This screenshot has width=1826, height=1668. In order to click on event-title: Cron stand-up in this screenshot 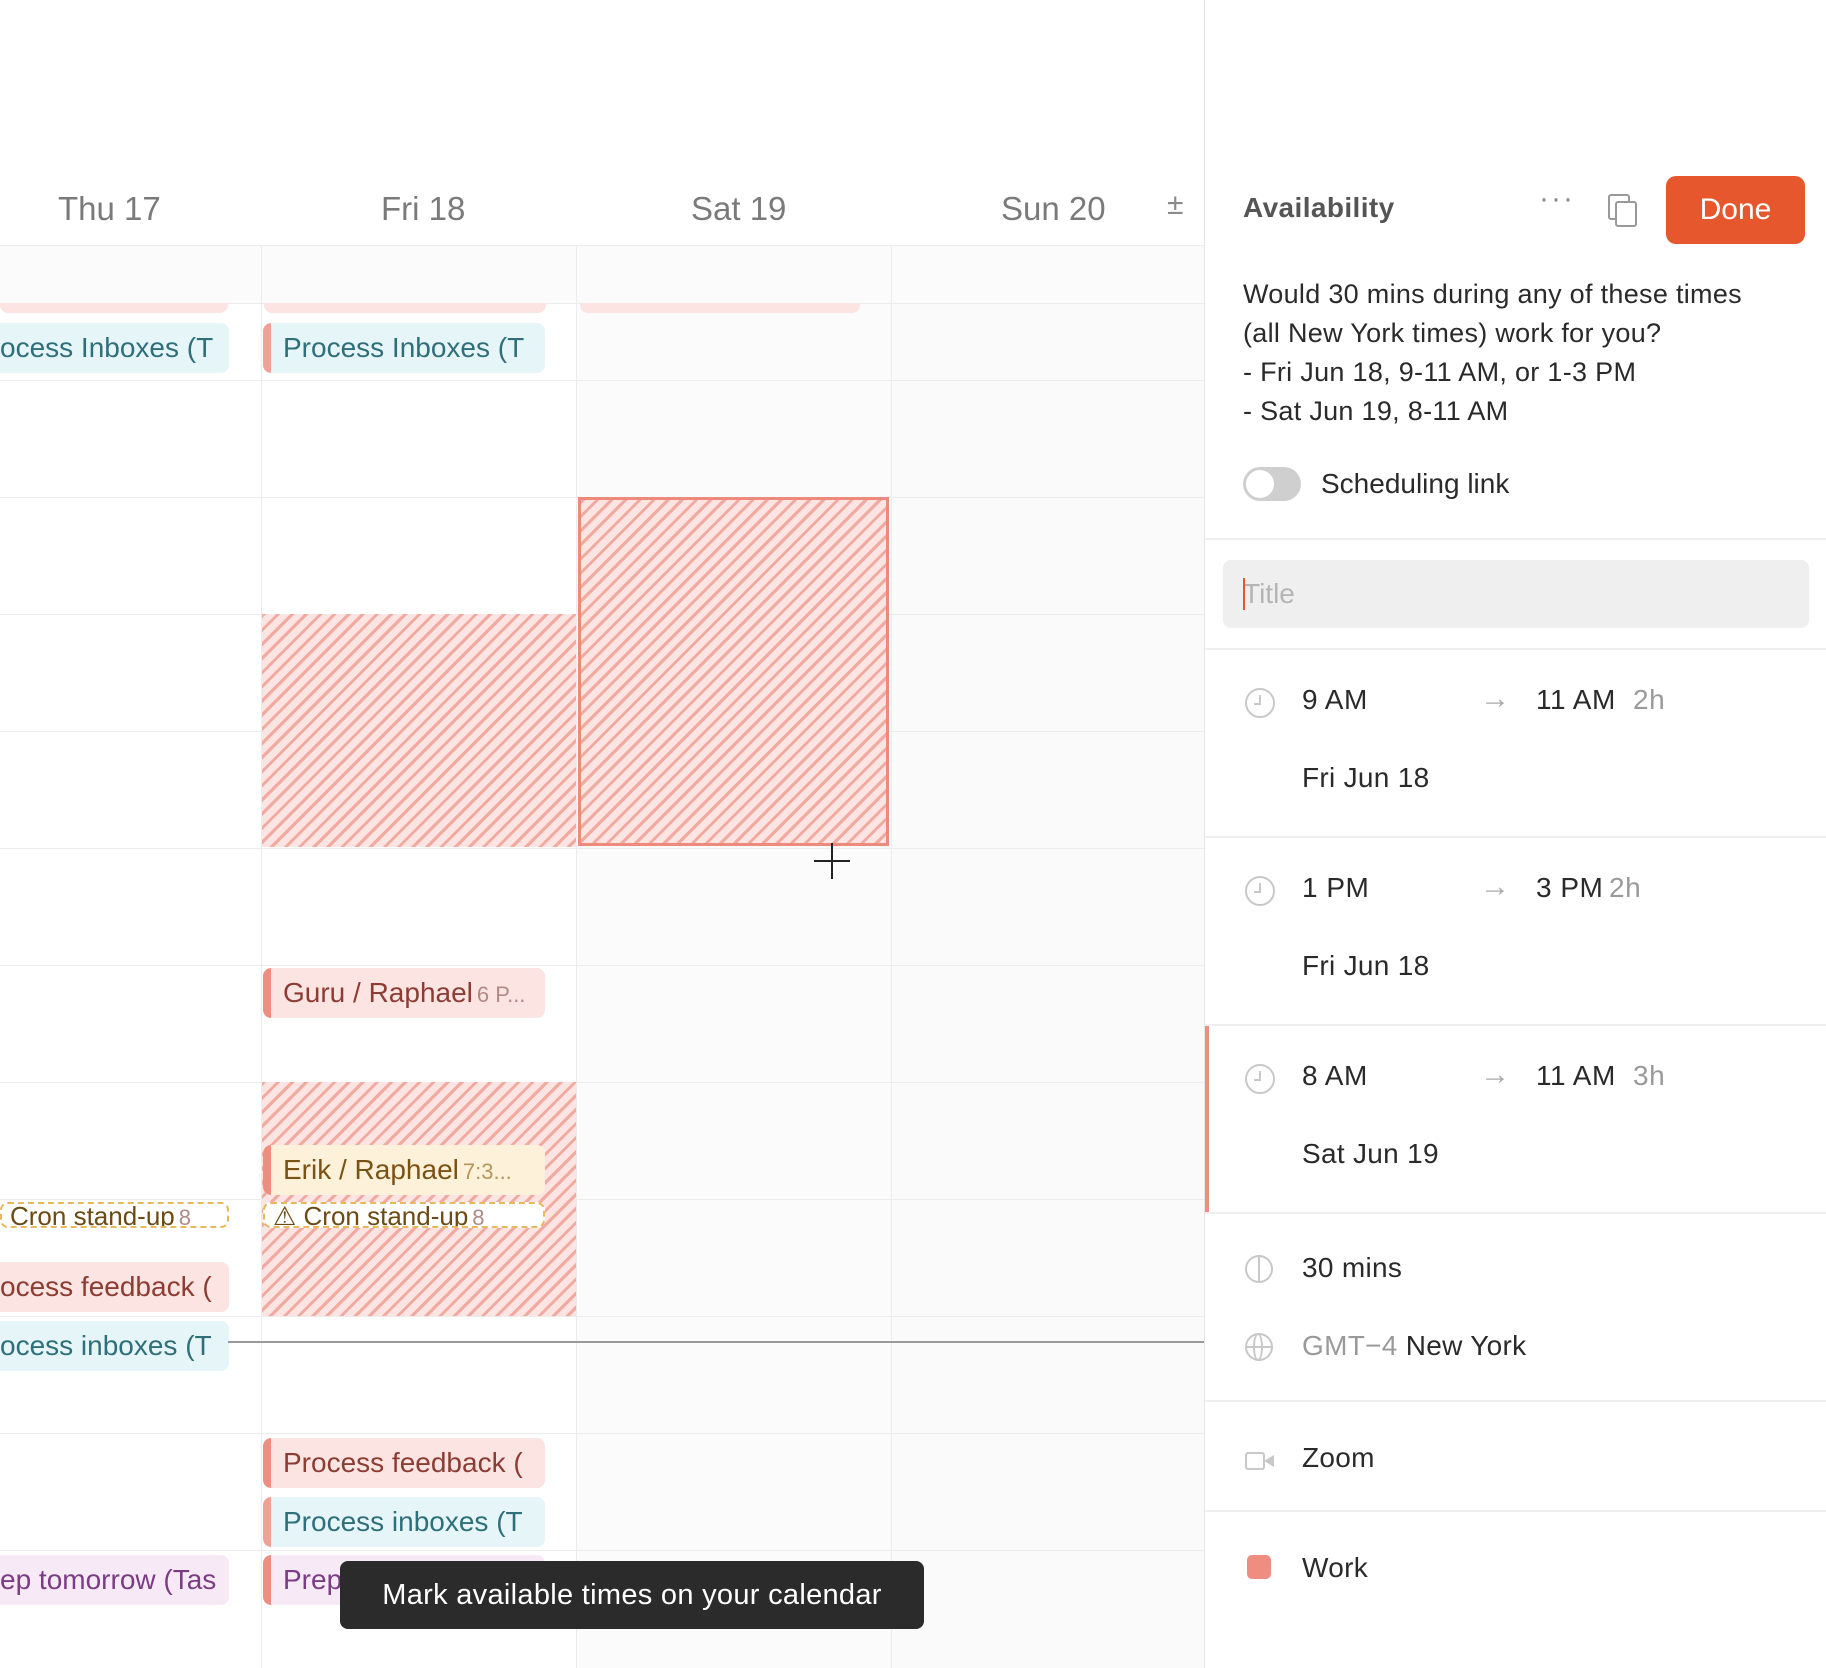, I will do `click(92, 1215)`.